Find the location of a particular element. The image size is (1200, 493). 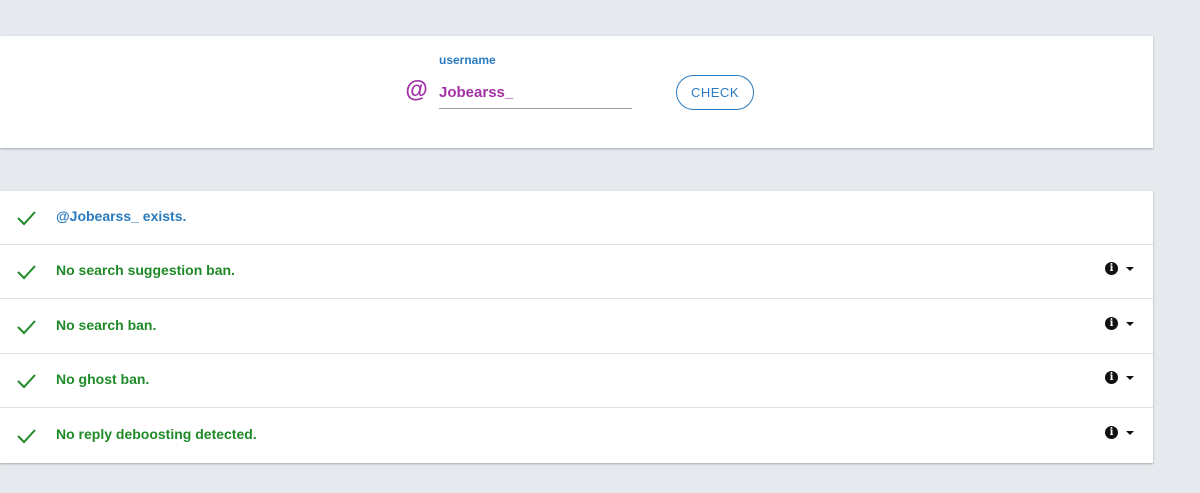

at-icon: @ is located at coordinates (416, 89).